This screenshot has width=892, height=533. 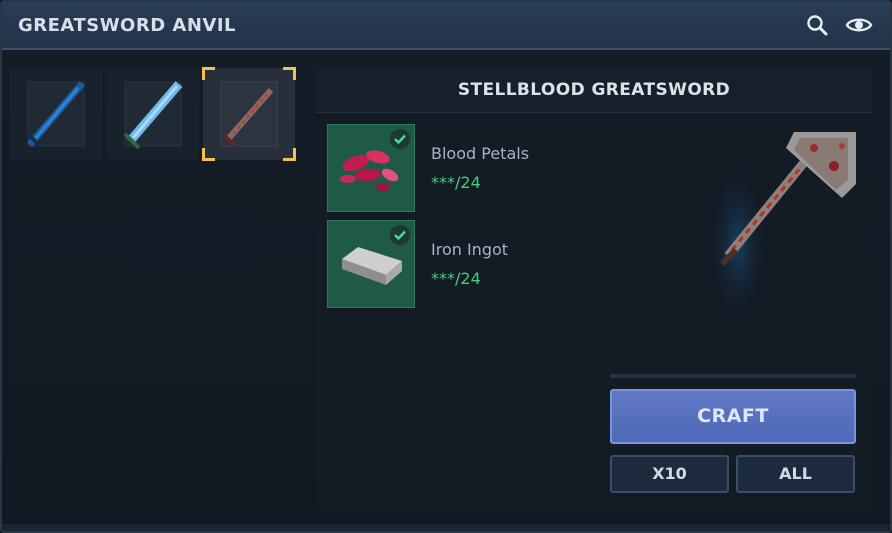 I want to click on item-title: STELLBLOOD GREATSWORD, so click(x=594, y=90).